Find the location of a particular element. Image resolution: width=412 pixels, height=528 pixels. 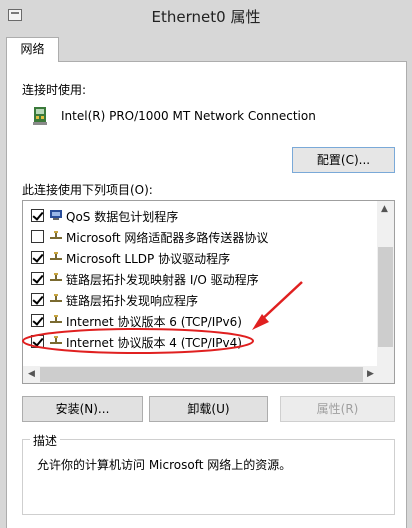

items-label: 此连接使用下列项目(O): is located at coordinates (87, 190).